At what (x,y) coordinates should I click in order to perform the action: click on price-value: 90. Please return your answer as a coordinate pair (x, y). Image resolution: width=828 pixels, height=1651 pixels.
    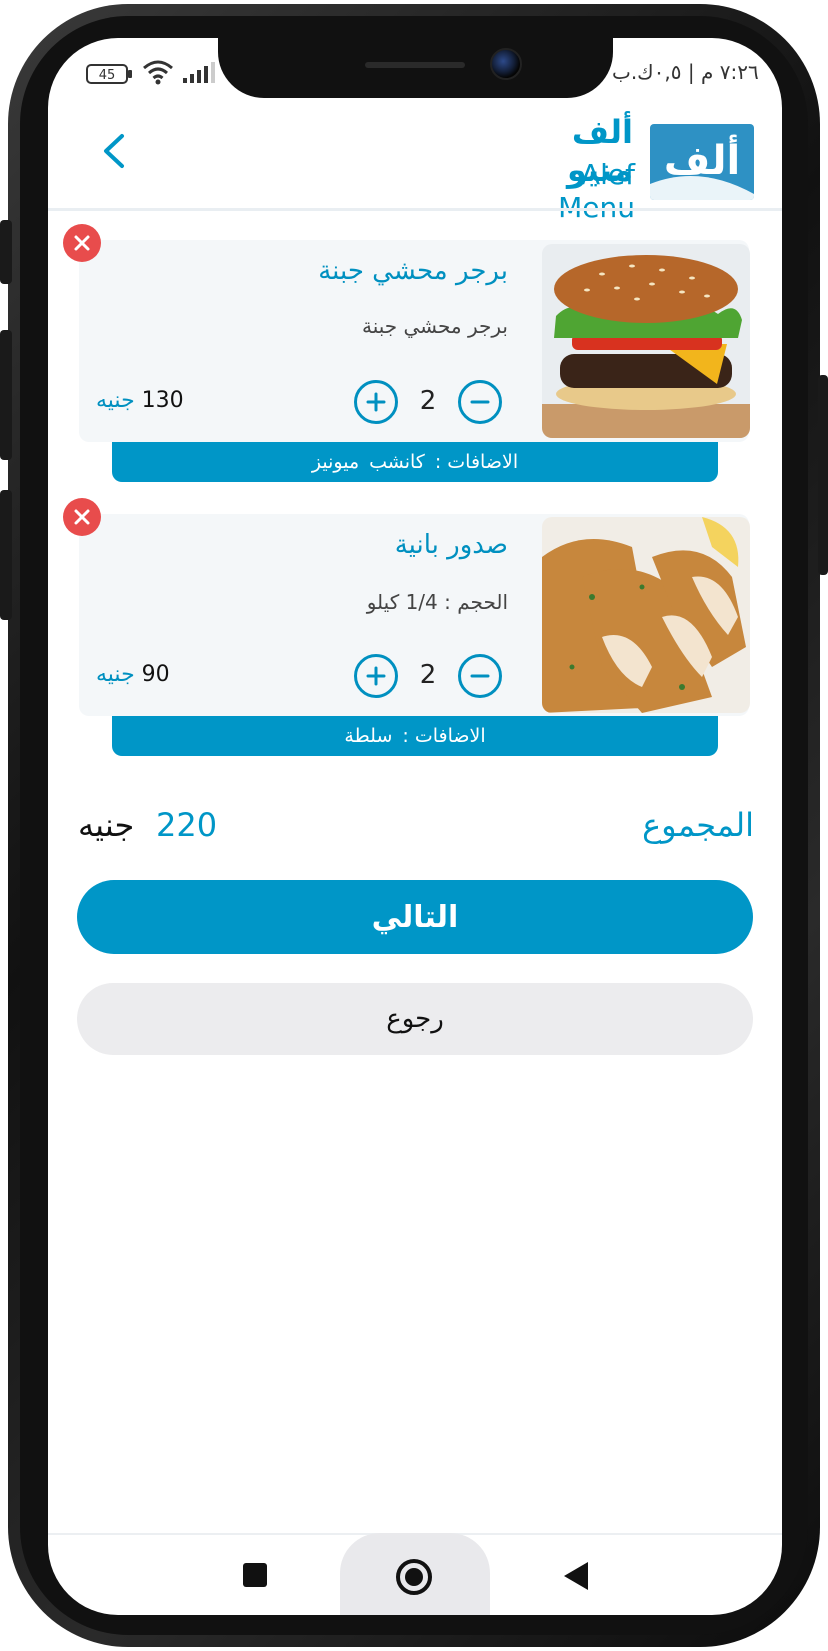
    Looking at the image, I should click on (155, 674).